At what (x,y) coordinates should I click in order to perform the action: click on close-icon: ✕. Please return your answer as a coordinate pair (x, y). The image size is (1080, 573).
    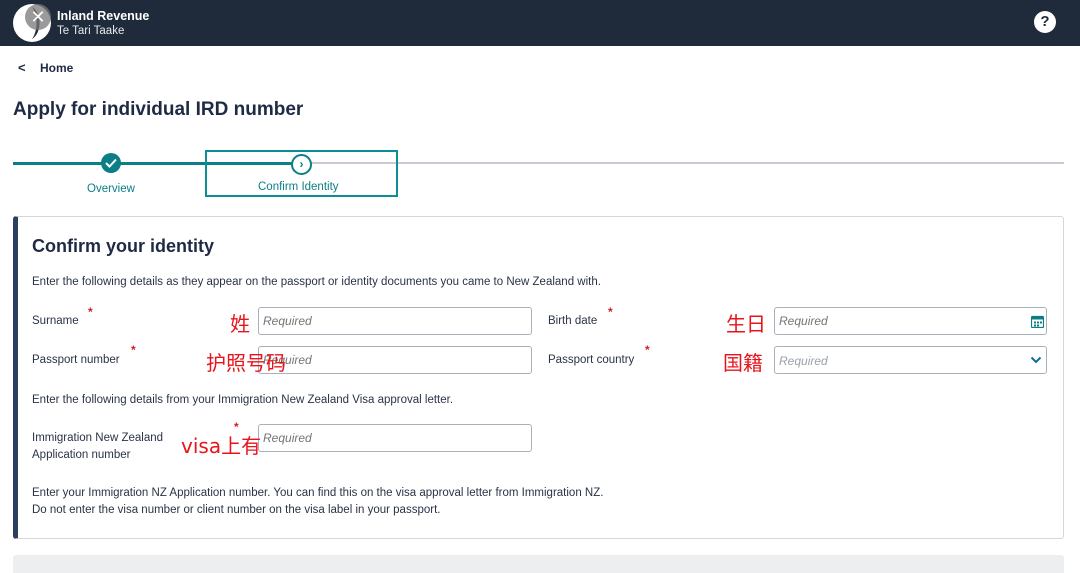
    Looking at the image, I should click on (38, 17).